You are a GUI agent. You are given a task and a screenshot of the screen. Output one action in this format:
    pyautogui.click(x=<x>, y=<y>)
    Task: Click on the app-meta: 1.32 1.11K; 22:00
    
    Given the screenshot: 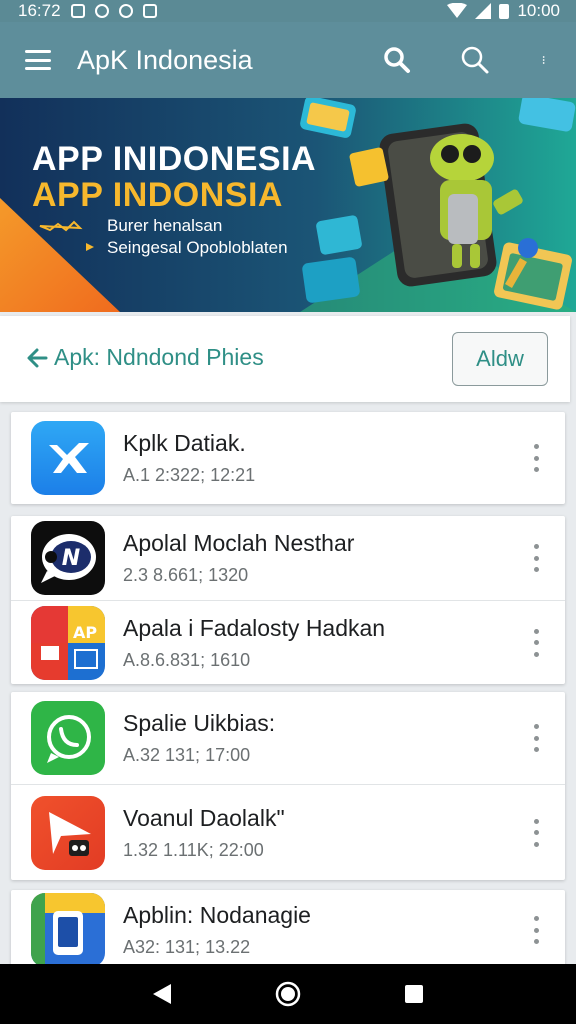 What is the action you would take?
    pyautogui.click(x=193, y=849)
    